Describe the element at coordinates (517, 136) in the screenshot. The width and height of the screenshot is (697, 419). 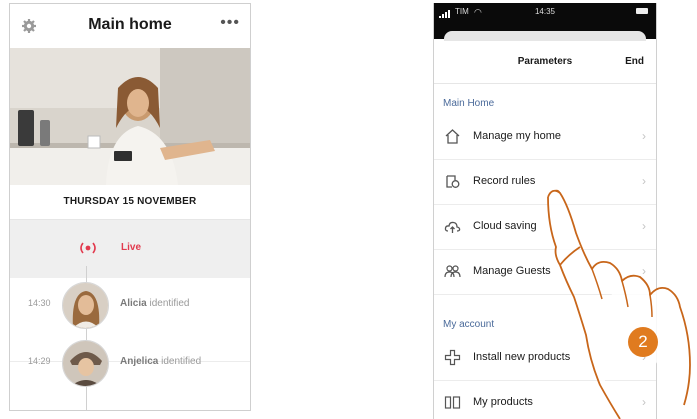
I see `menu-item-label: Manage my home` at that location.